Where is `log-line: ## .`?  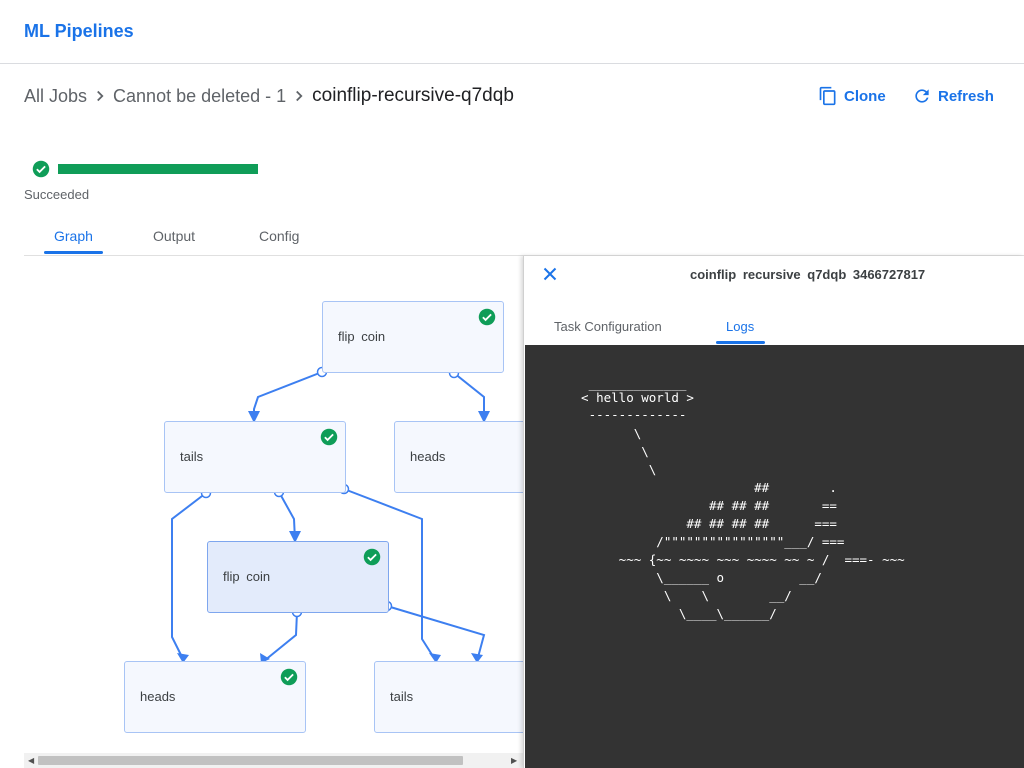 log-line: ## . is located at coordinates (701, 487).